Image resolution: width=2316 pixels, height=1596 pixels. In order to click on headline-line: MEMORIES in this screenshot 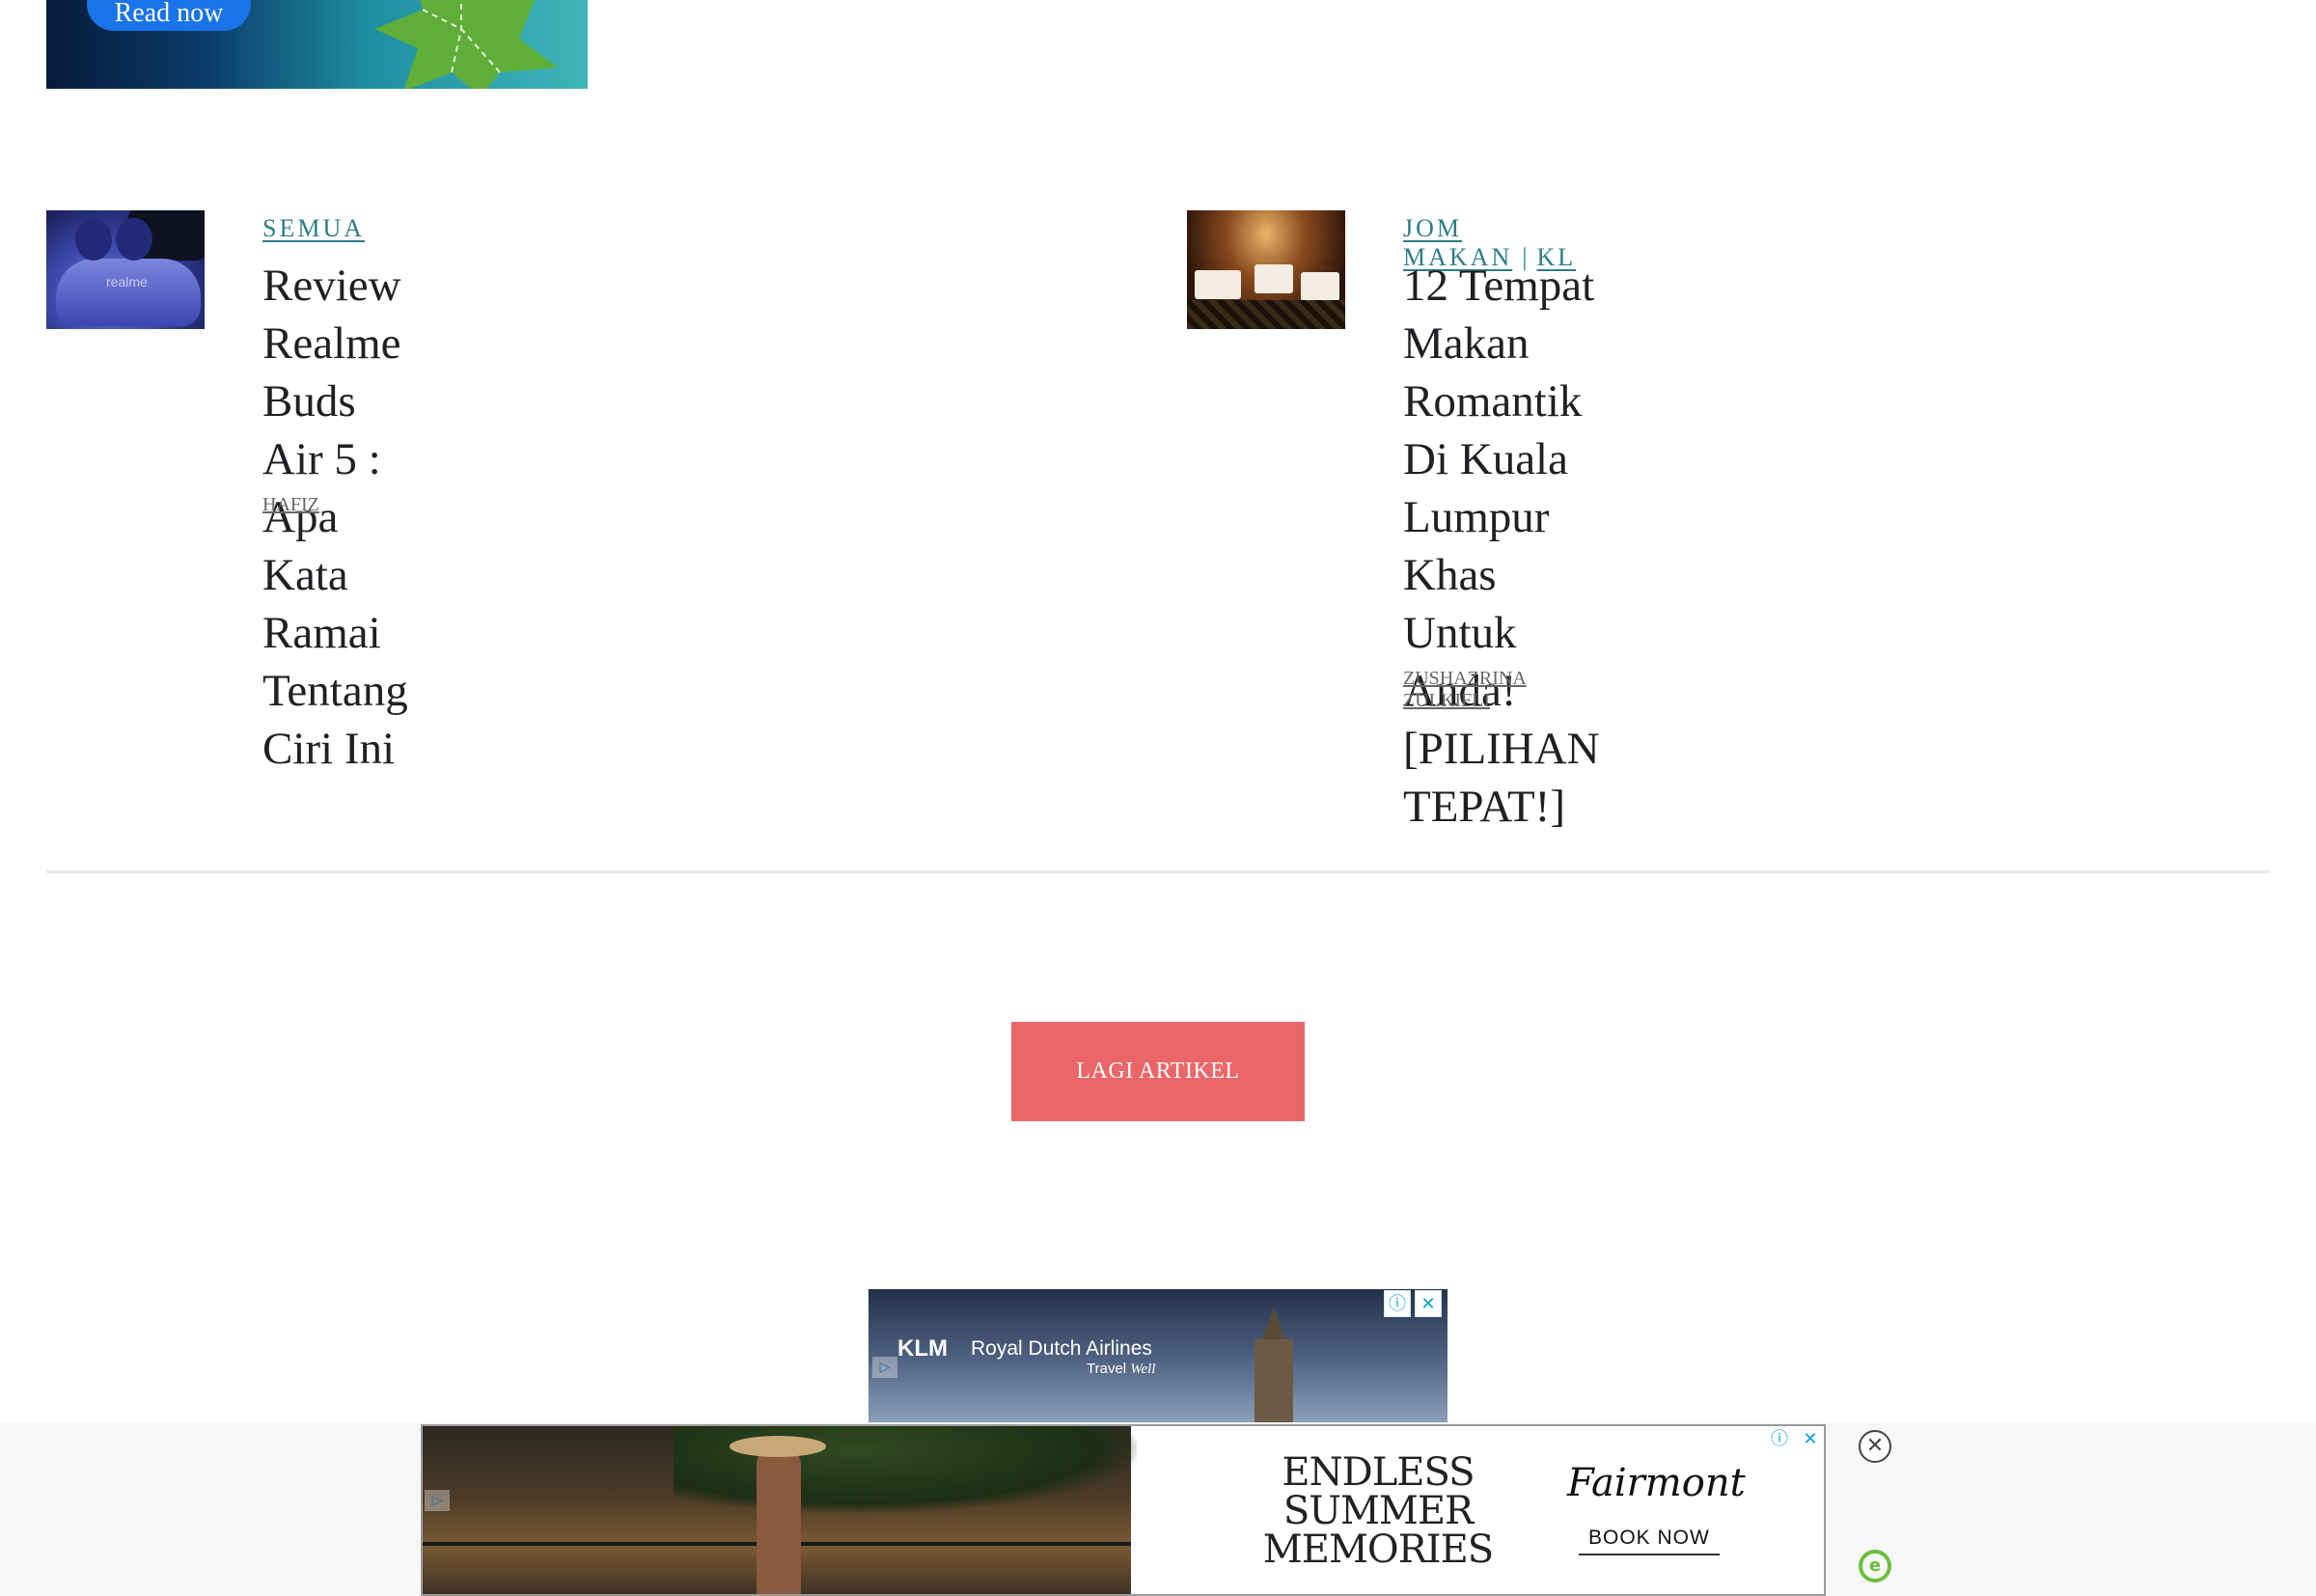, I will do `click(1378, 1549)`.